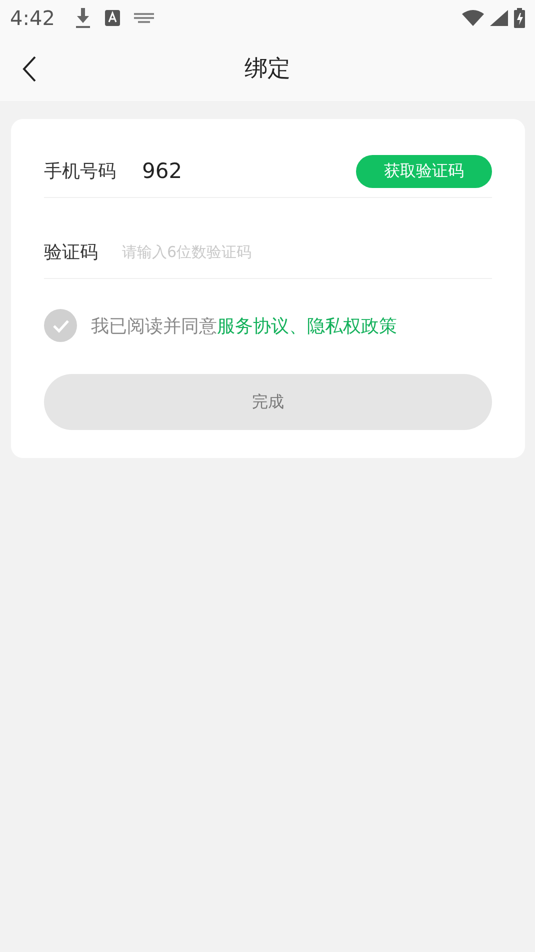  What do you see at coordinates (82, 18) in the screenshot?
I see `download-icon` at bounding box center [82, 18].